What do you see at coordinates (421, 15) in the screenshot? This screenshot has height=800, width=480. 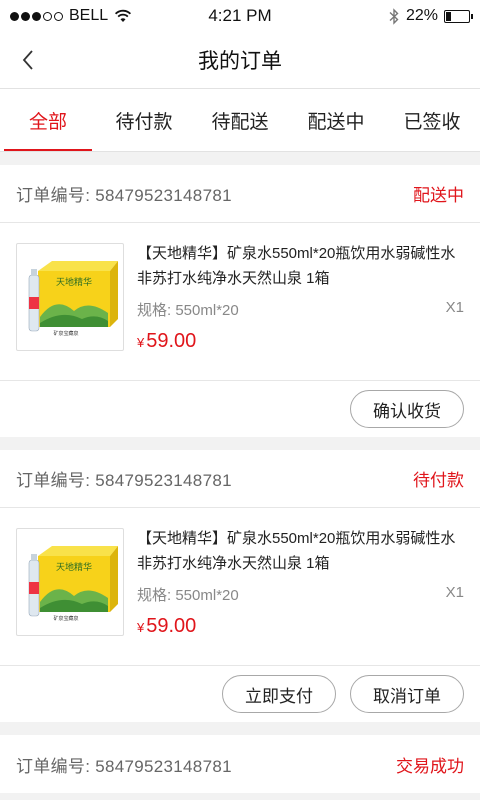 I see `battery-percent: 22%` at bounding box center [421, 15].